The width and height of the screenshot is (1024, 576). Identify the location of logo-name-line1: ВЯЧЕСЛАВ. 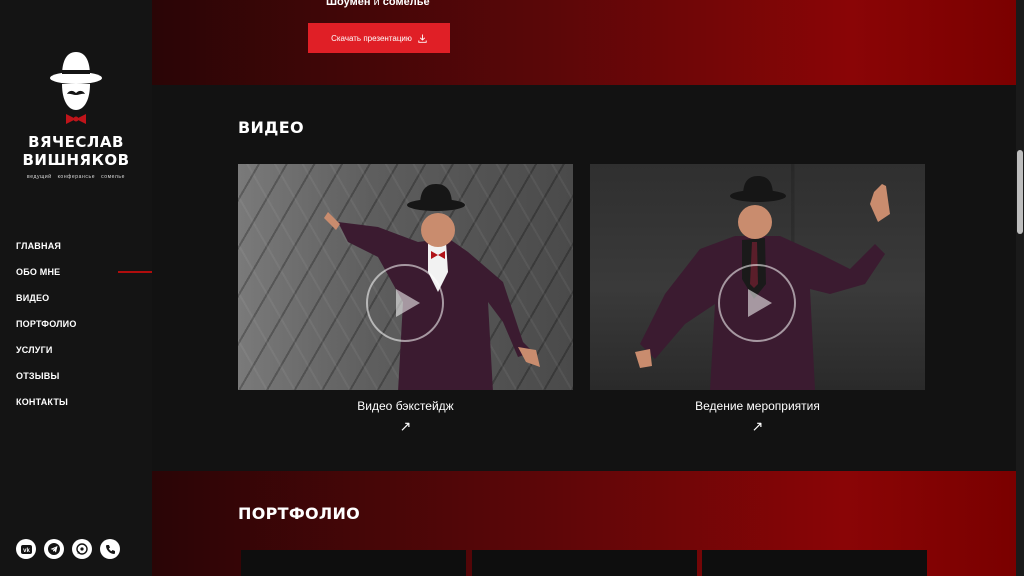
(76, 142).